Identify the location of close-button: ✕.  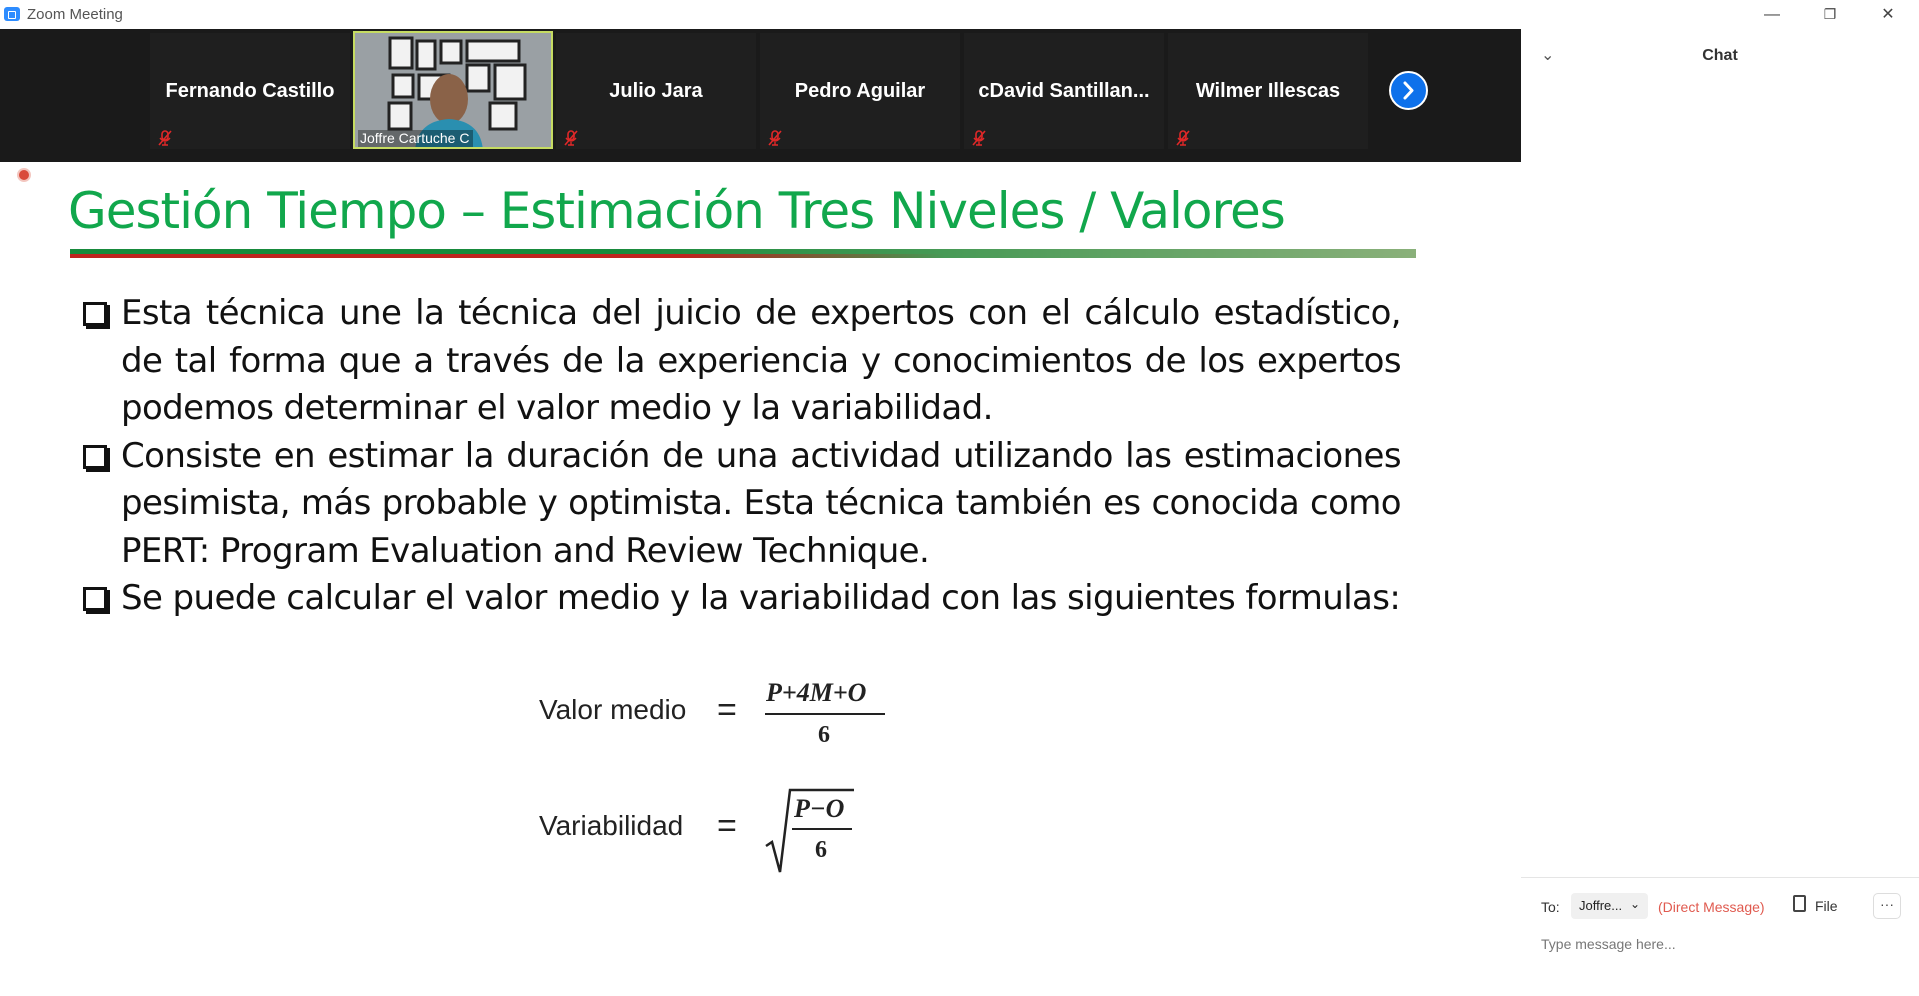
(1888, 14).